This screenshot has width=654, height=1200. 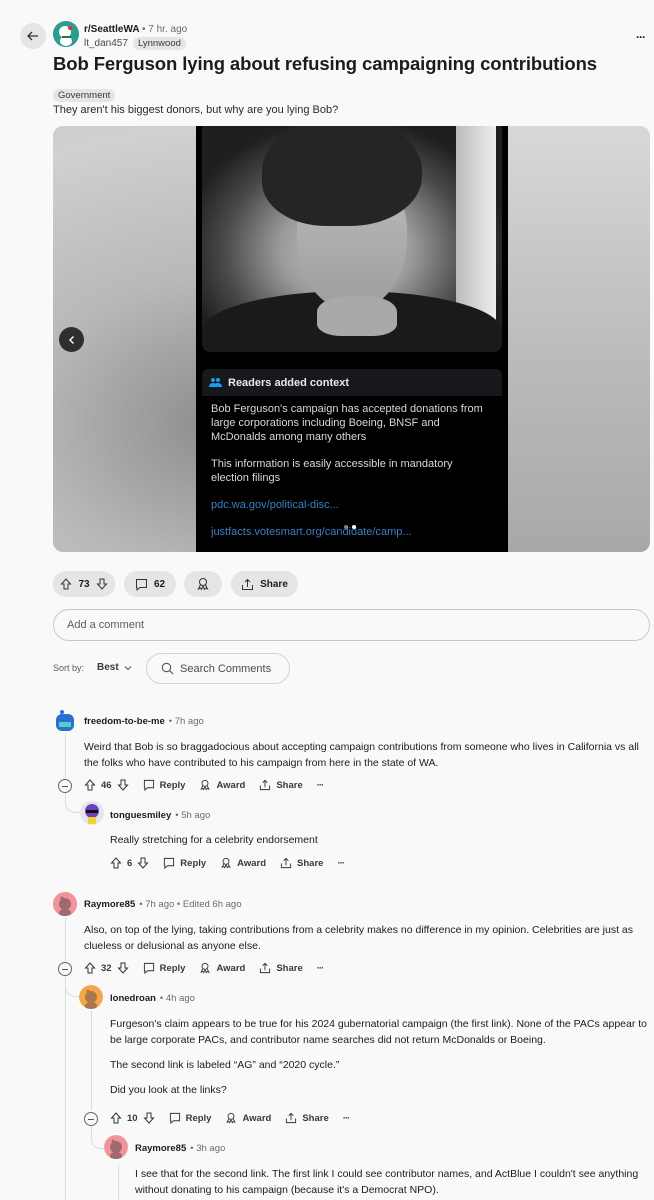 What do you see at coordinates (73, 803) in the screenshot?
I see `thread-connector` at bounding box center [73, 803].